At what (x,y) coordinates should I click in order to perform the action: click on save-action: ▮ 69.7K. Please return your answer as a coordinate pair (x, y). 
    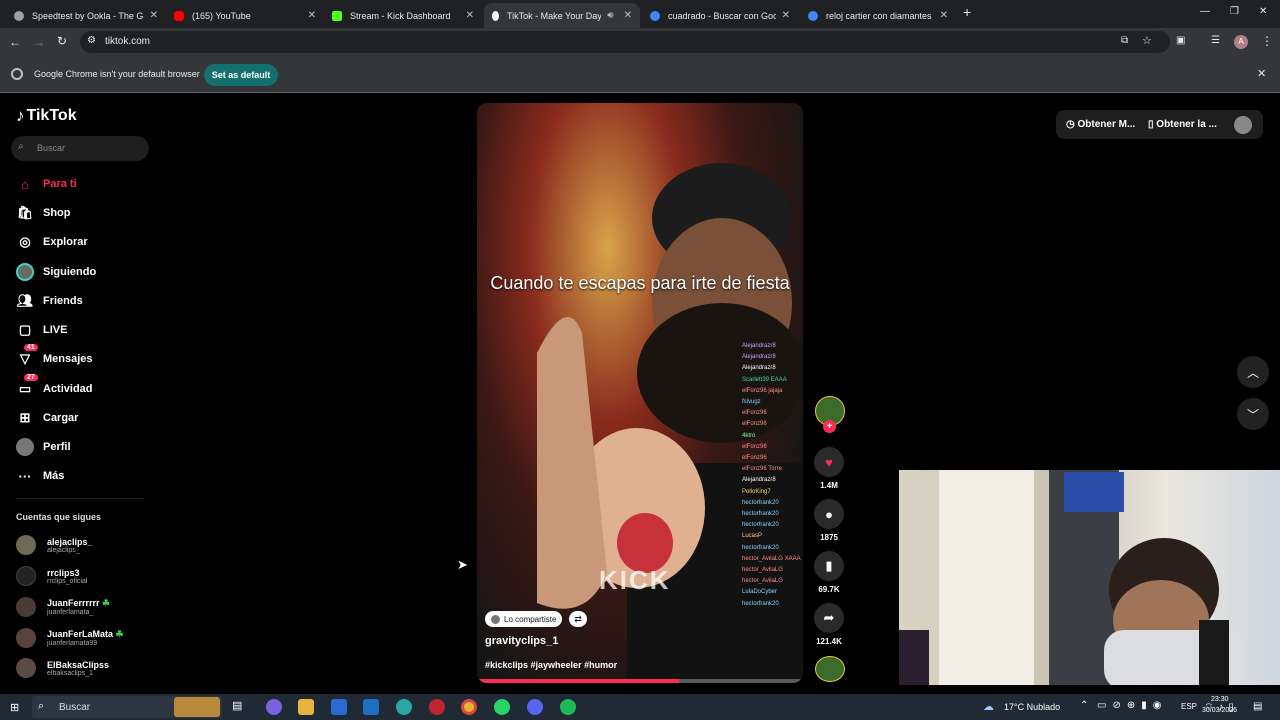
    Looking at the image, I should click on (829, 572).